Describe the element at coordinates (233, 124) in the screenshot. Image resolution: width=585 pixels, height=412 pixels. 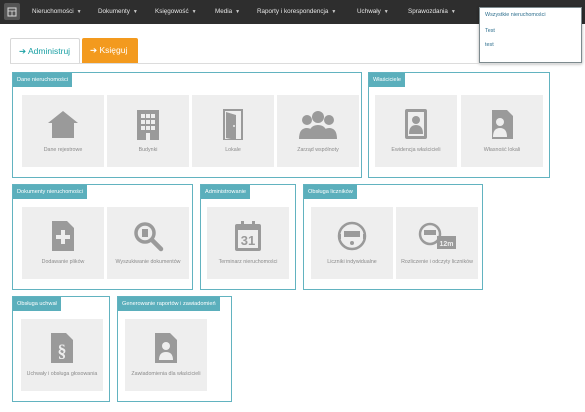
I see `door-icon` at that location.